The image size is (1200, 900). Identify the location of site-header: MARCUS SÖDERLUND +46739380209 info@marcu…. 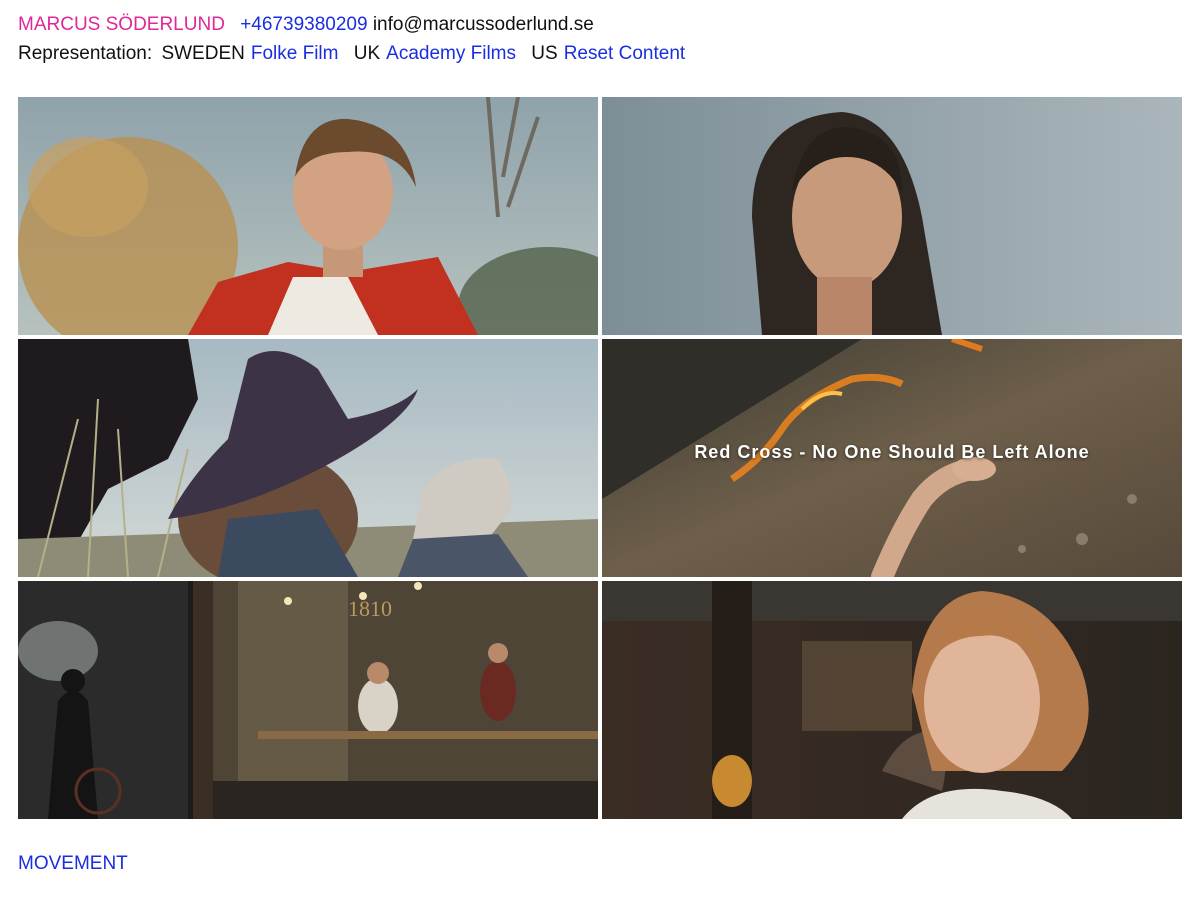
(603, 39).